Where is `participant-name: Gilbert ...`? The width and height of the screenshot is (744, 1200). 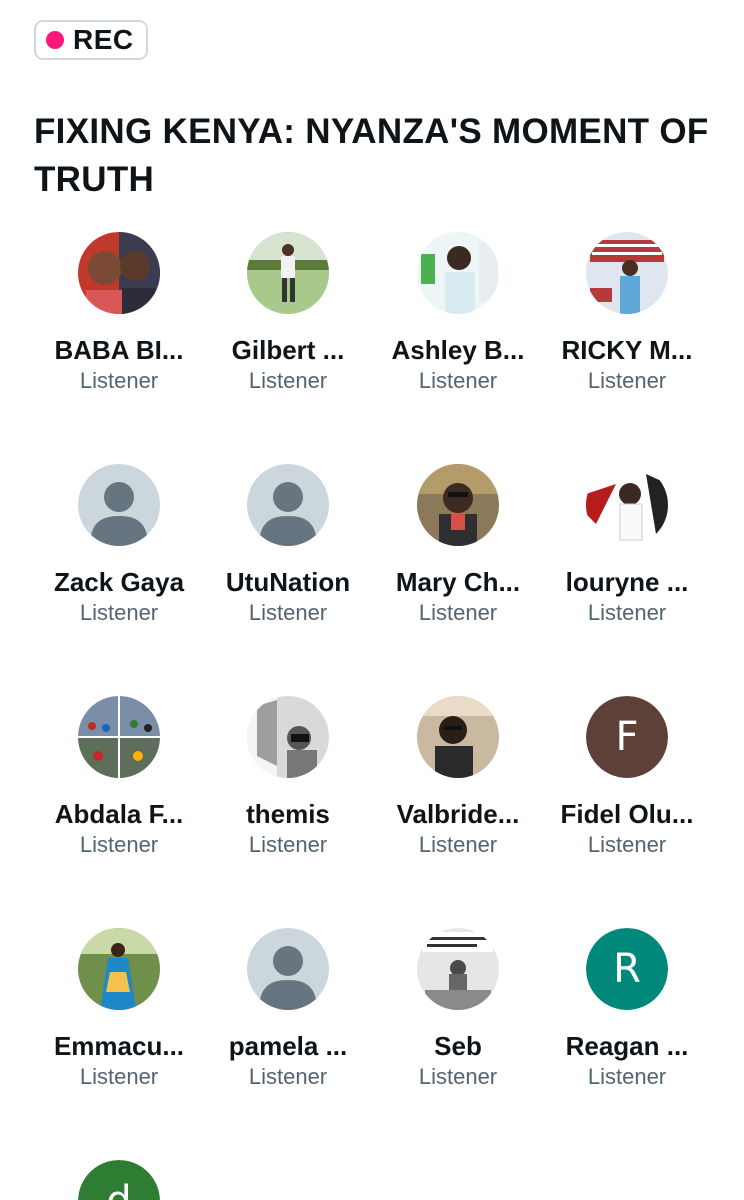
participant-name: Gilbert ... is located at coordinates (288, 350).